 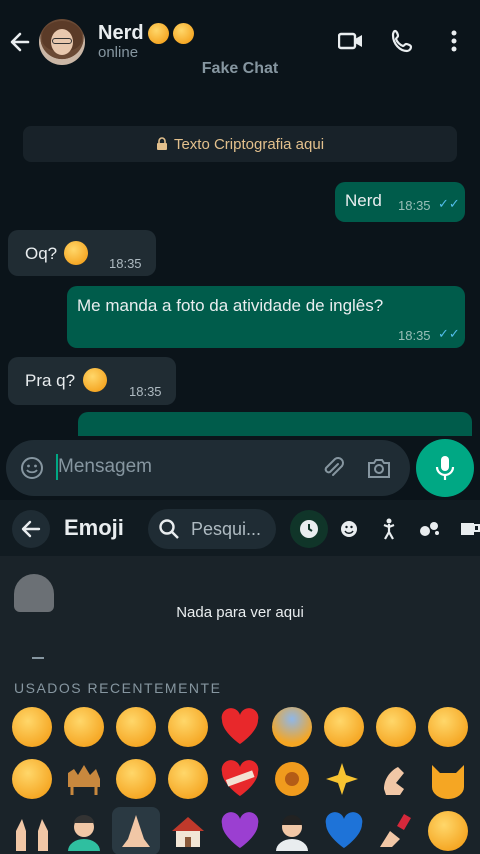 What do you see at coordinates (94, 527) in the screenshot?
I see `emoji-panel-title: Emoji` at bounding box center [94, 527].